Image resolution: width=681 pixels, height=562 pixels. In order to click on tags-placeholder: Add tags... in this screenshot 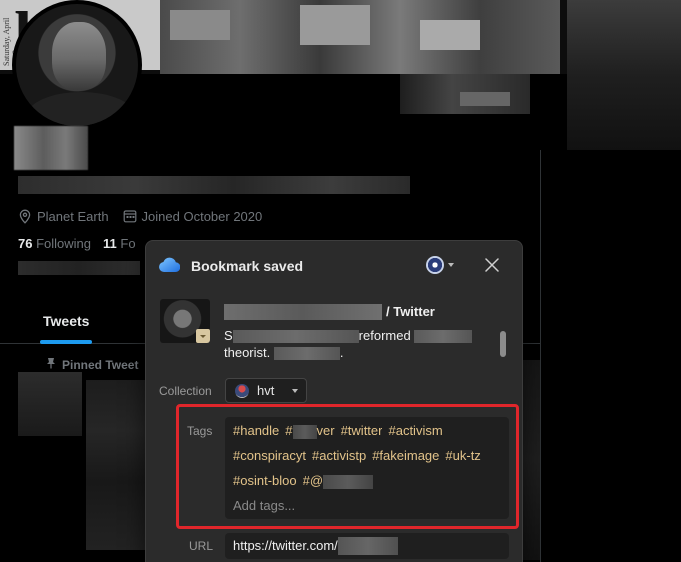, I will do `click(264, 505)`.